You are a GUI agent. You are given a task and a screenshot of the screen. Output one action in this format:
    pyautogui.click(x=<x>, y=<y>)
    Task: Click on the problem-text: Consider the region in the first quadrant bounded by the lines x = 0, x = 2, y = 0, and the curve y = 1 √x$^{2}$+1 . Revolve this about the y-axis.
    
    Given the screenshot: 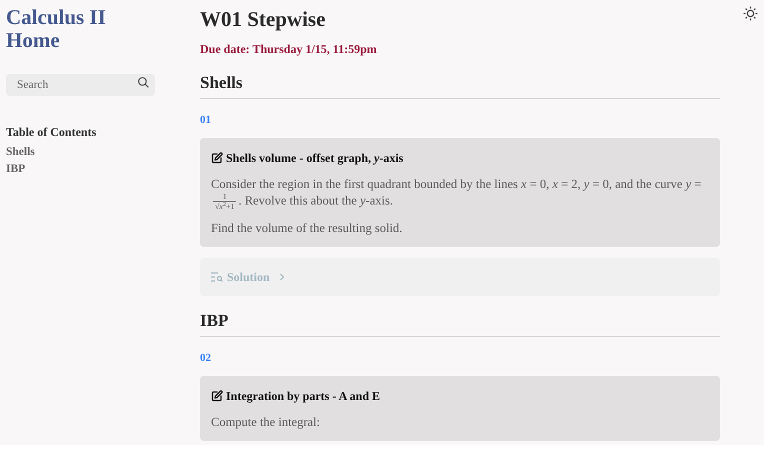 What is the action you would take?
    pyautogui.click(x=456, y=193)
    